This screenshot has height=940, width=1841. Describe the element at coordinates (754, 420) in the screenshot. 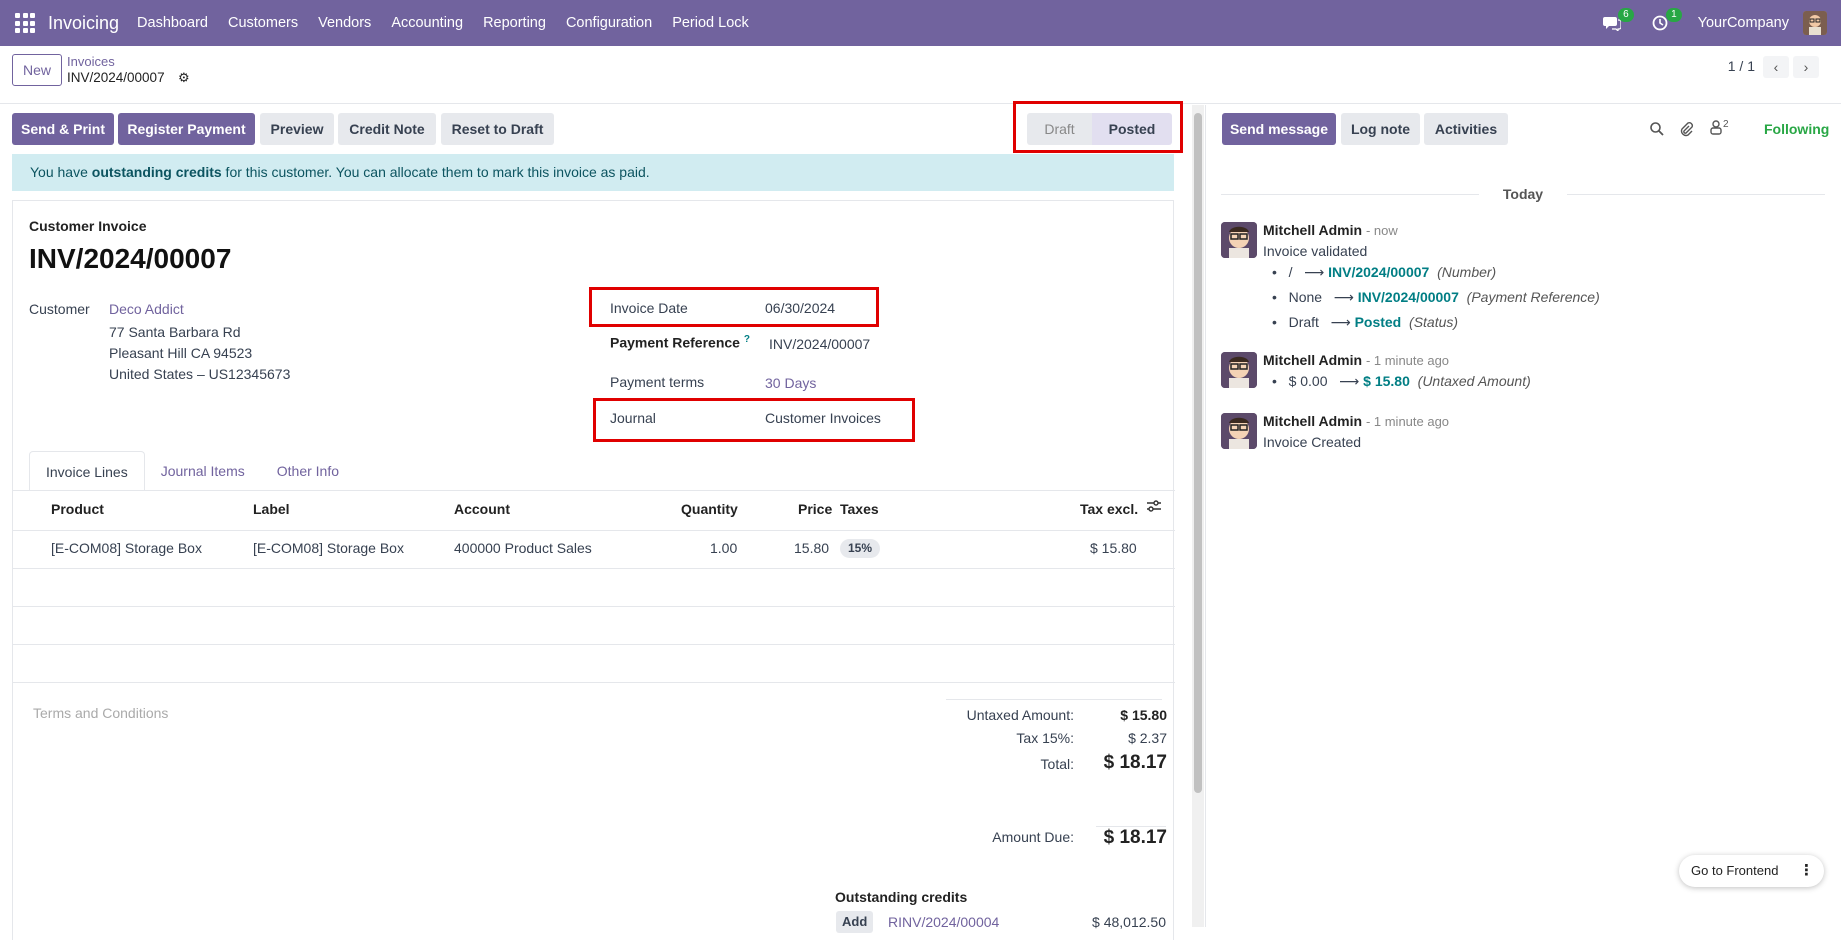

I see `highlight-journal` at that location.